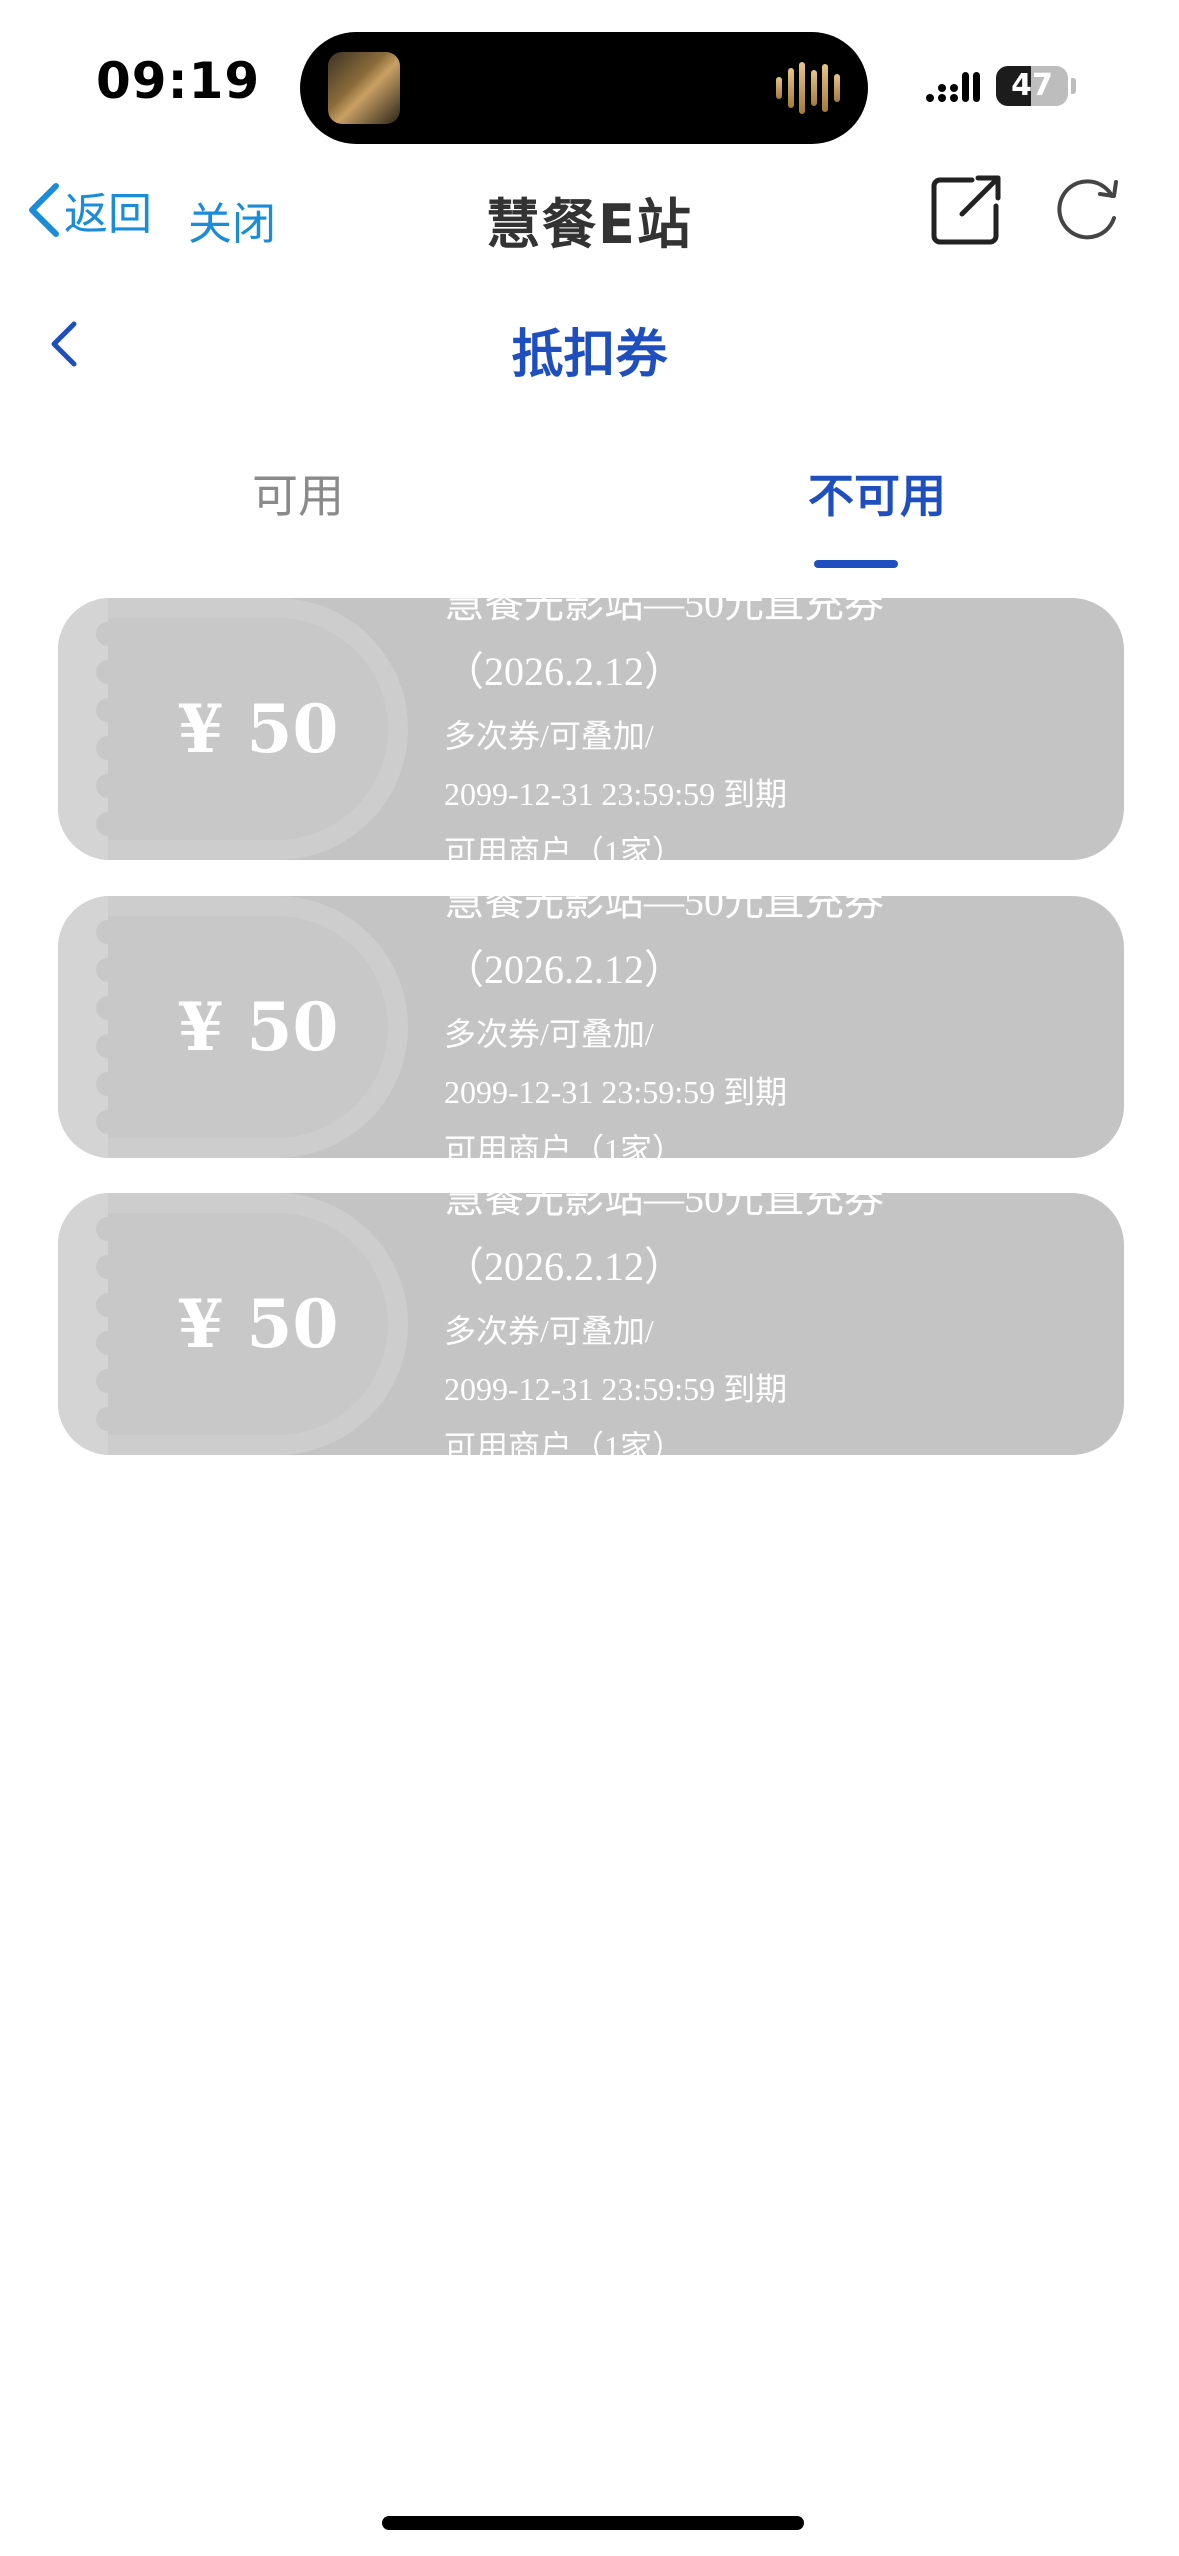 This screenshot has width=1179, height=2556. Describe the element at coordinates (108, 214) in the screenshot. I see `nav-back-label: 返回` at that location.